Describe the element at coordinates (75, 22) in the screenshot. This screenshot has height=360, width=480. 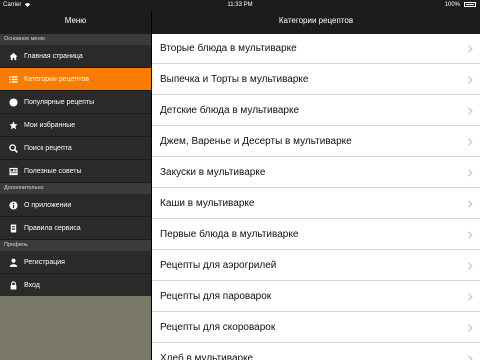
I see `sidebar-title: Меню` at that location.